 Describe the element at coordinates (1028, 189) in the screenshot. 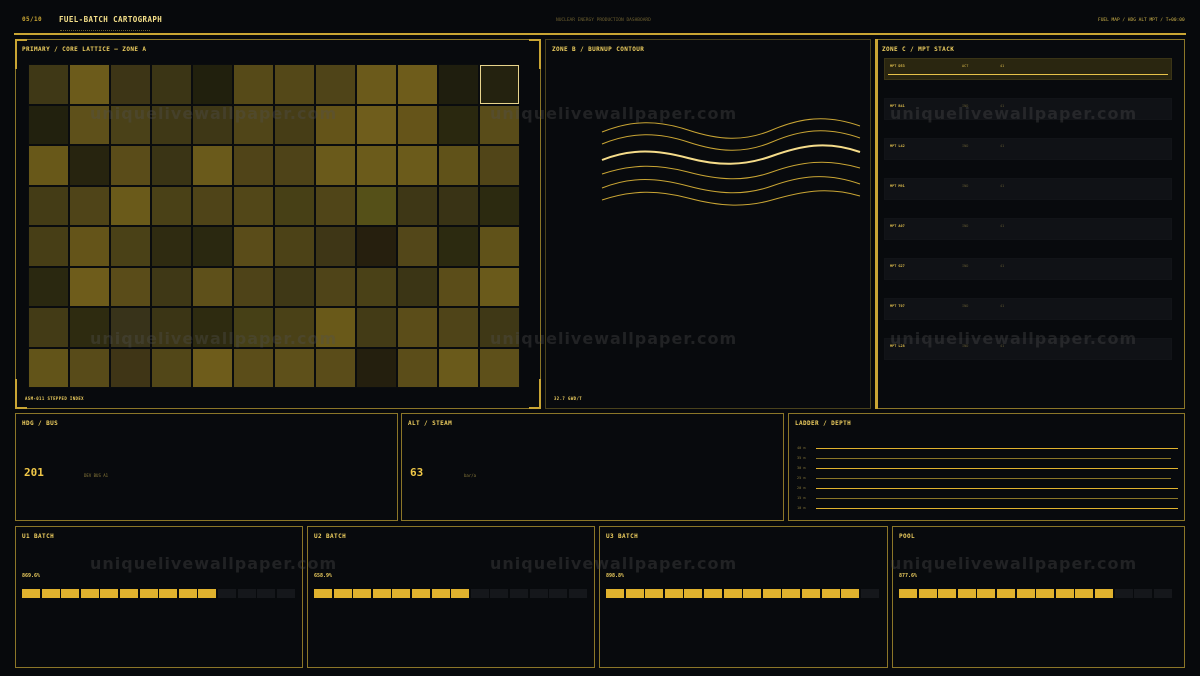

I see `mpt-stack-row: MPT M91 IND 41` at that location.